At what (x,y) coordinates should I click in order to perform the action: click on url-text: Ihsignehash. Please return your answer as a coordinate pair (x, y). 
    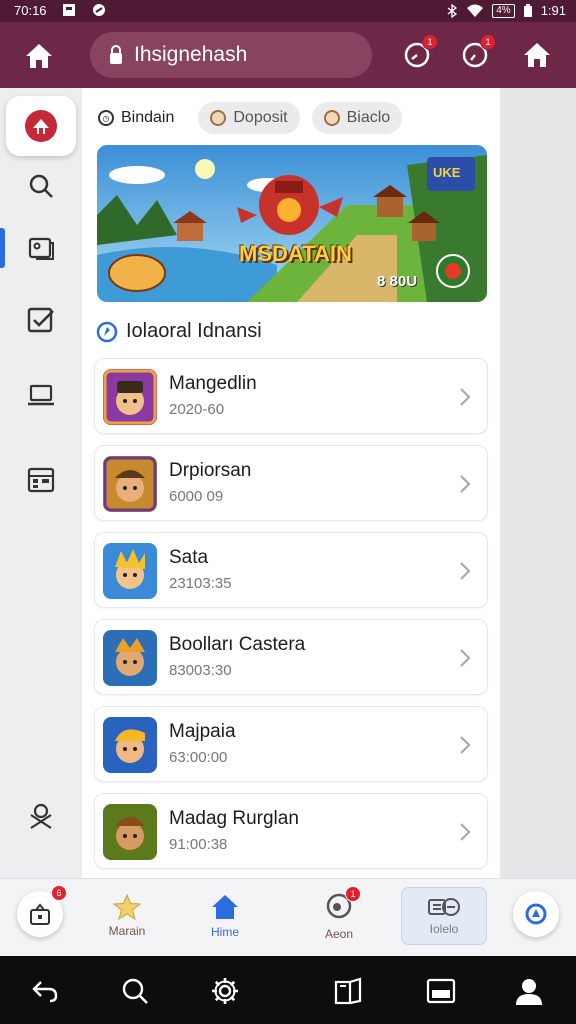
    Looking at the image, I should click on (191, 54).